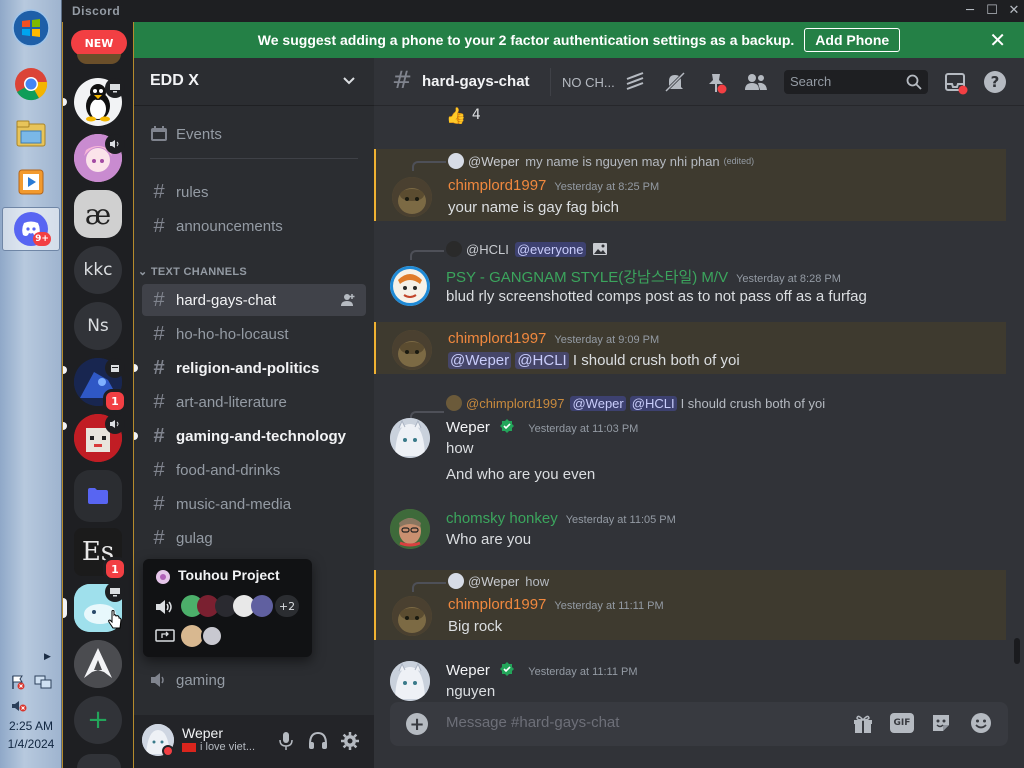 This screenshot has width=1024, height=768. Describe the element at coordinates (99, 43) in the screenshot. I see `new-unreads-pill: NEW` at that location.